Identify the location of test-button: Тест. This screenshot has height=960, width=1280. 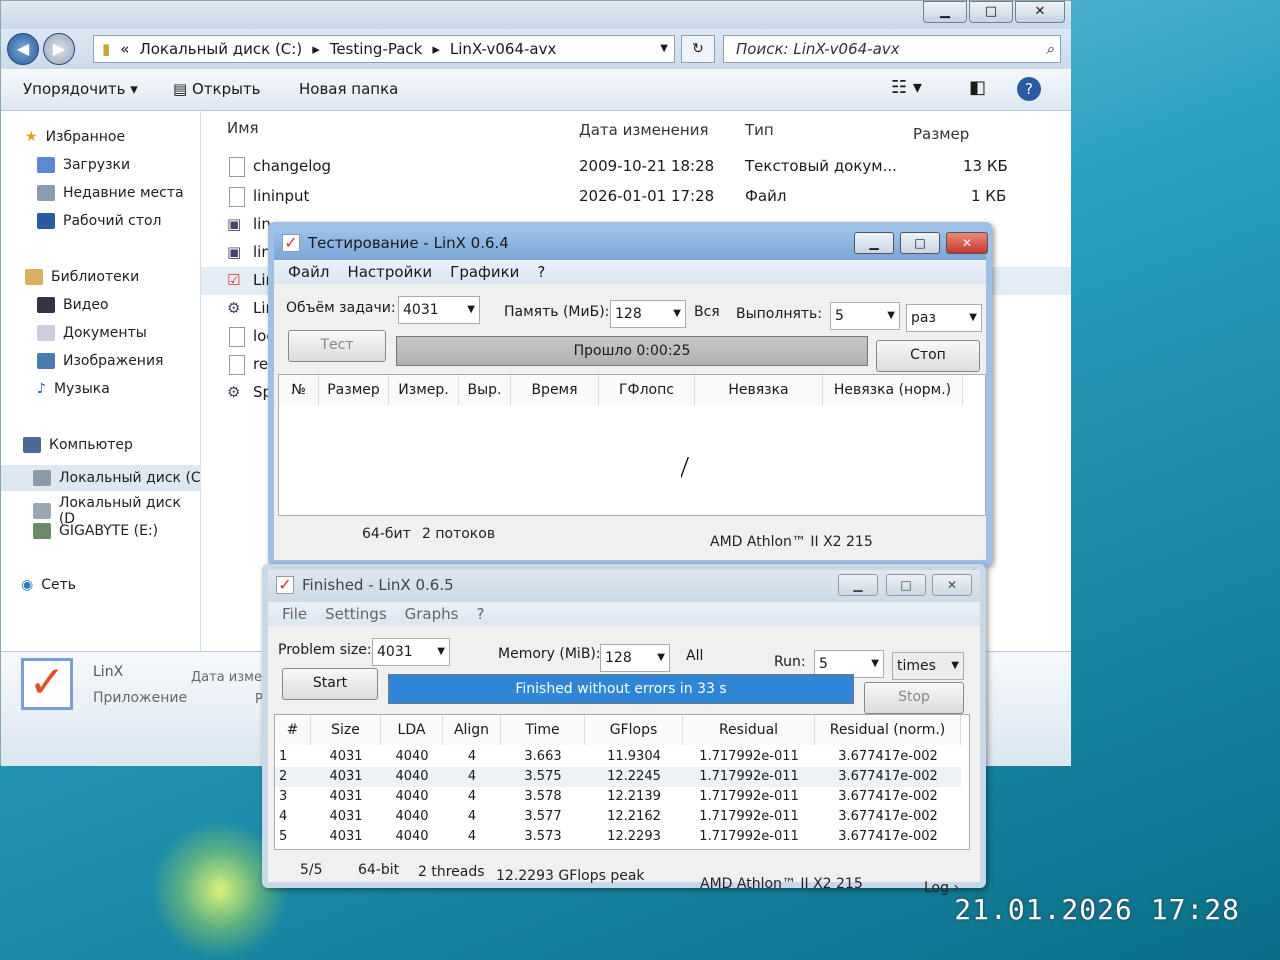
(337, 346).